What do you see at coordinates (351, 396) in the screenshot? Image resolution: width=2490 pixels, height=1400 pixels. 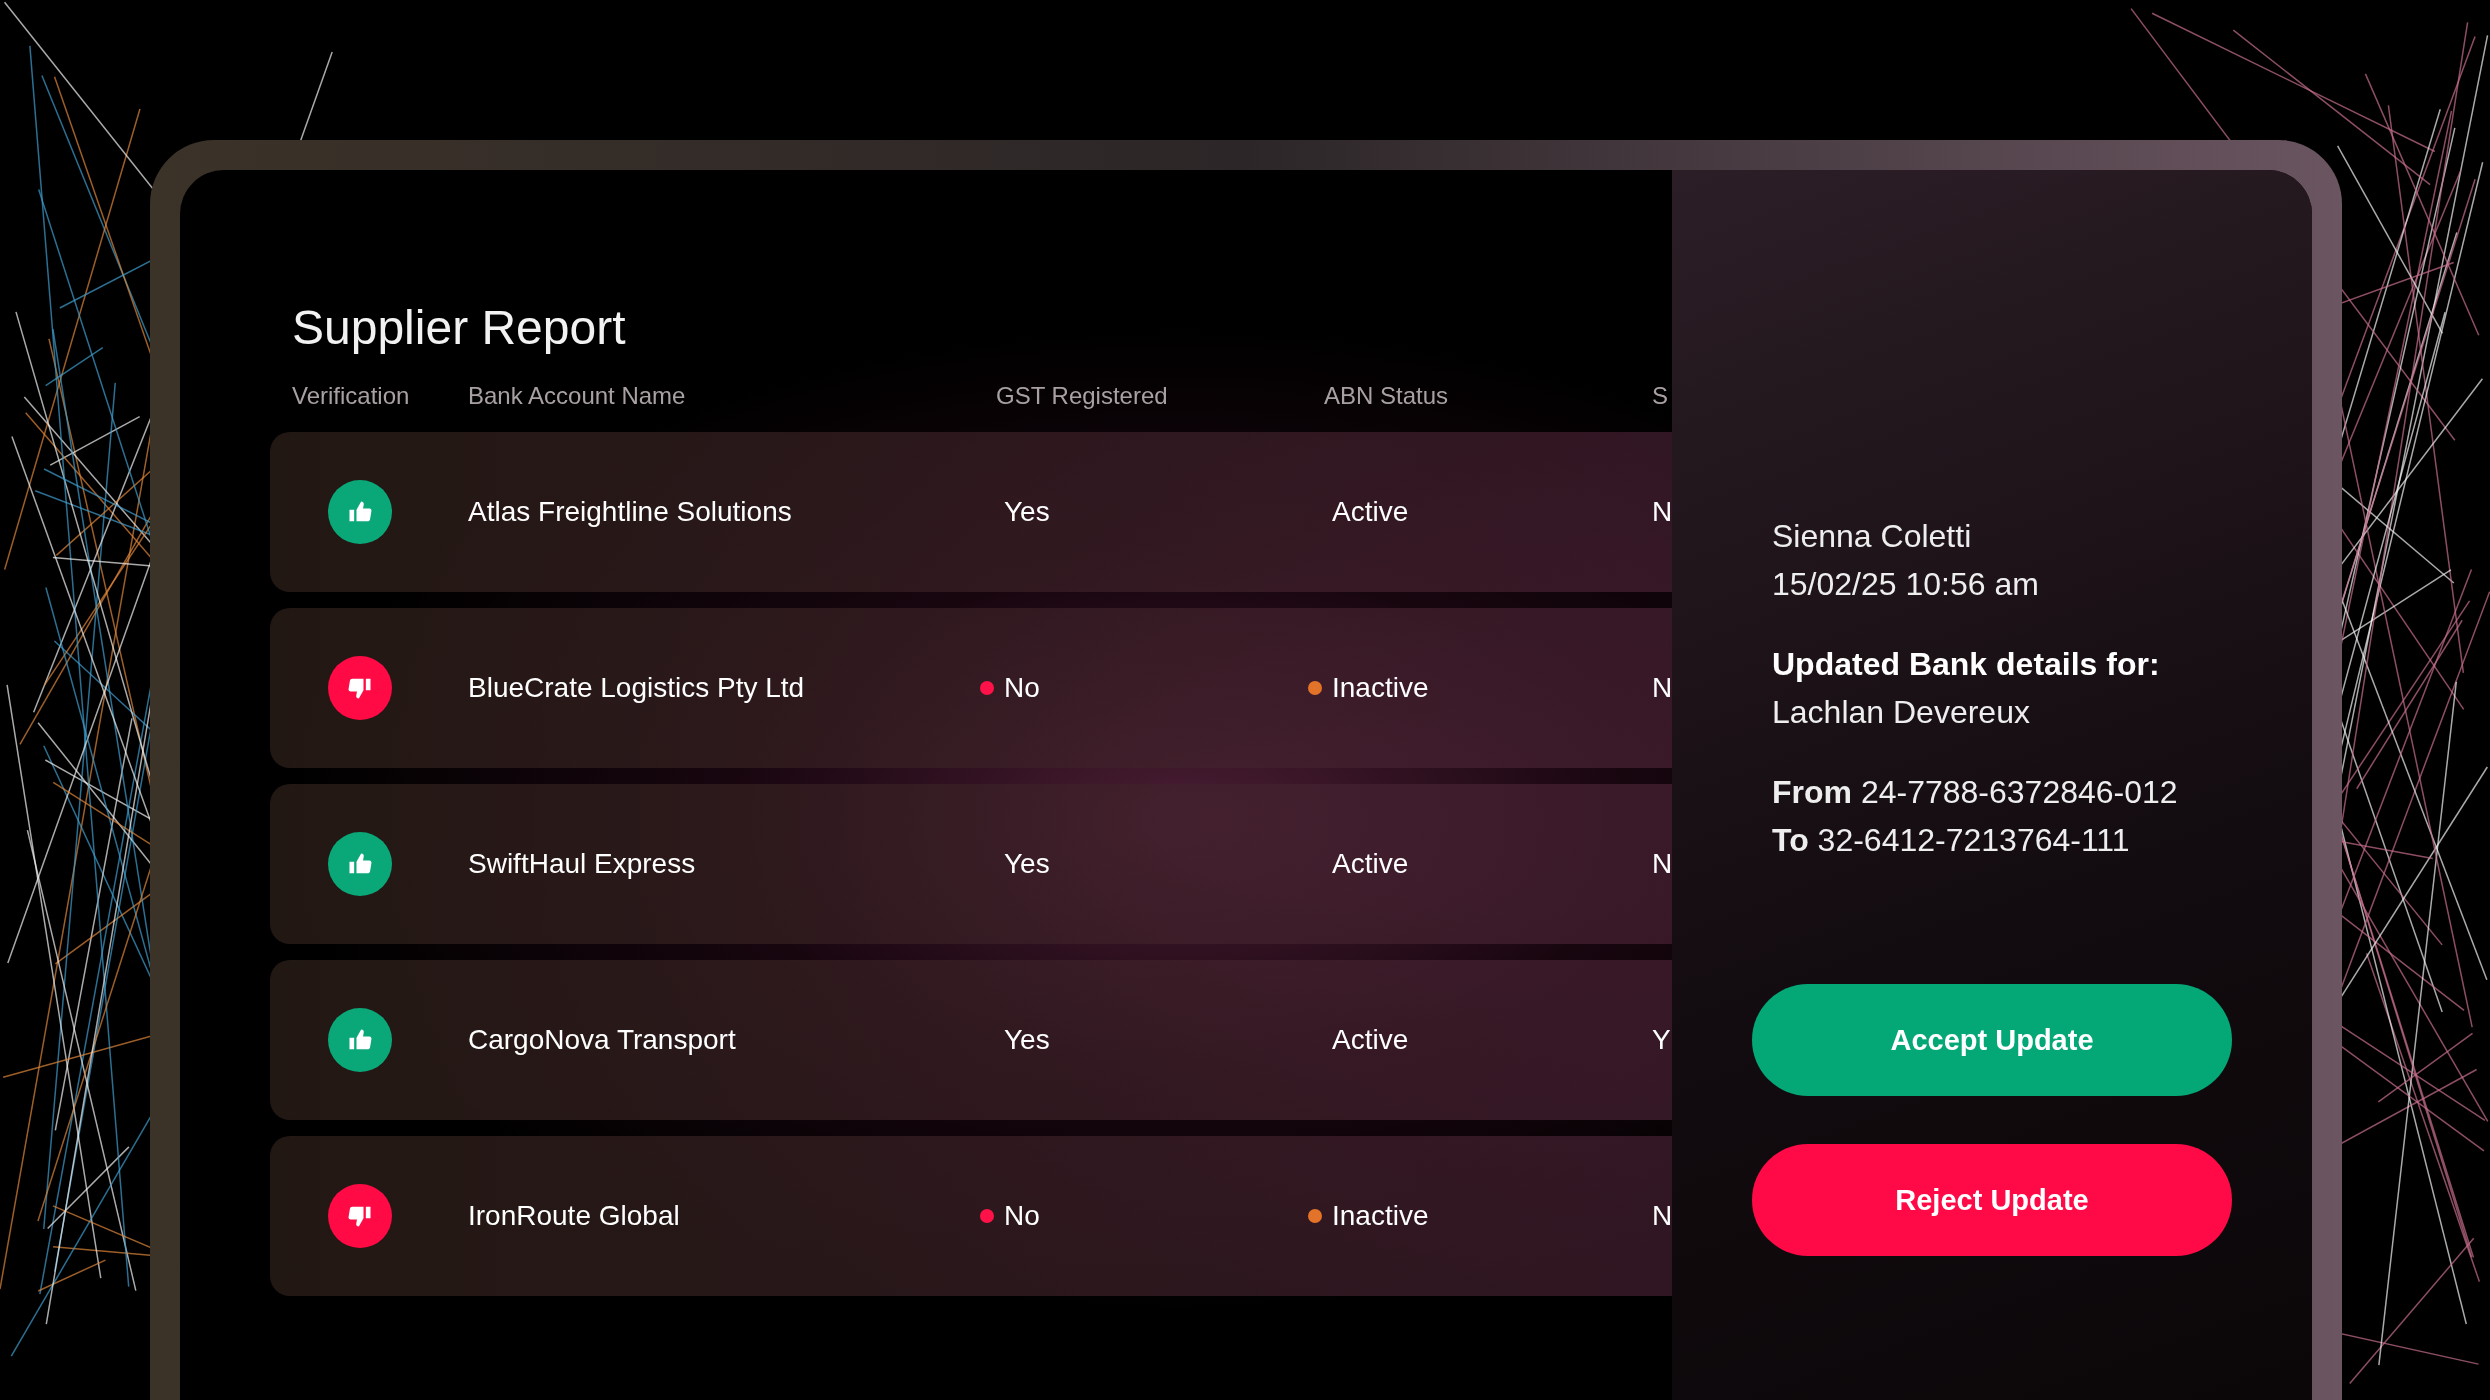 I see `column-header: Verification` at bounding box center [351, 396].